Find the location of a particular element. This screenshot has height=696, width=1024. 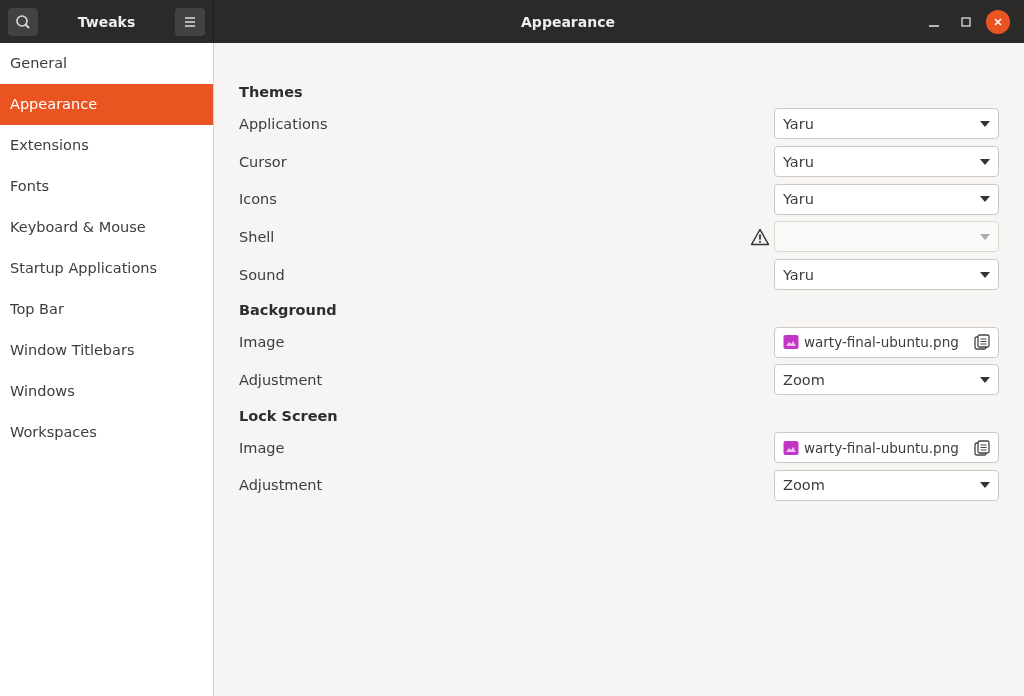

maximize-icon is located at coordinates (966, 21).